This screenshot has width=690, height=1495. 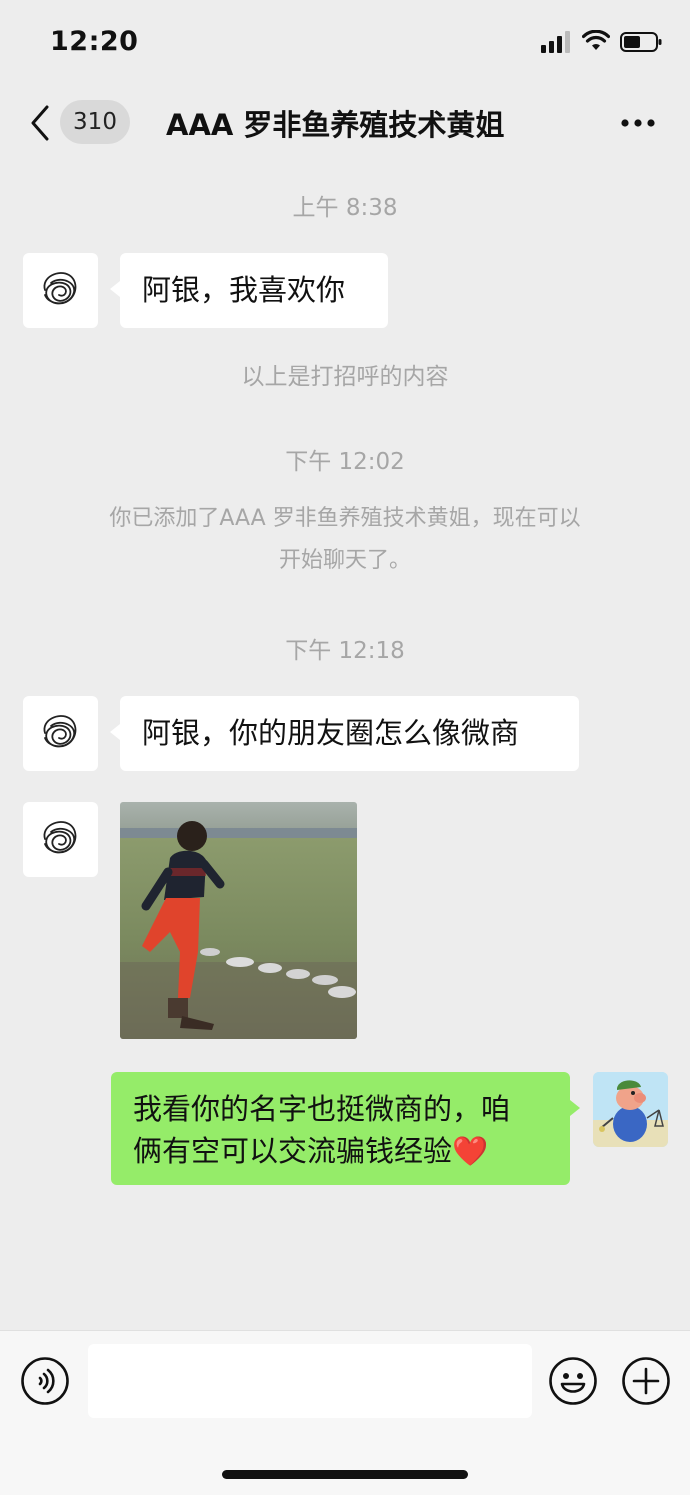 What do you see at coordinates (596, 40) in the screenshot?
I see `wifi-icon` at bounding box center [596, 40].